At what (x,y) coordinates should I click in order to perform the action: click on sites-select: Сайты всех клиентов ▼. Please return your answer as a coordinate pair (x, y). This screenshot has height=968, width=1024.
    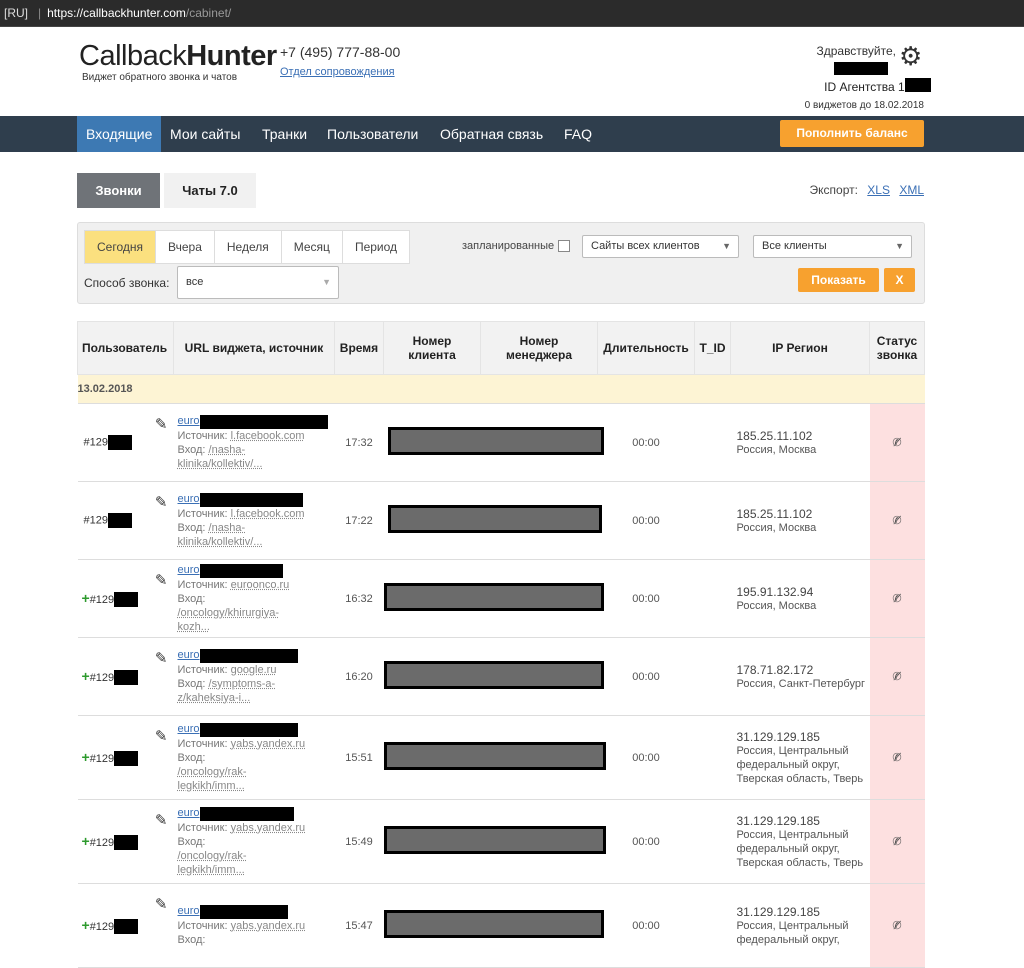
    Looking at the image, I should click on (660, 246).